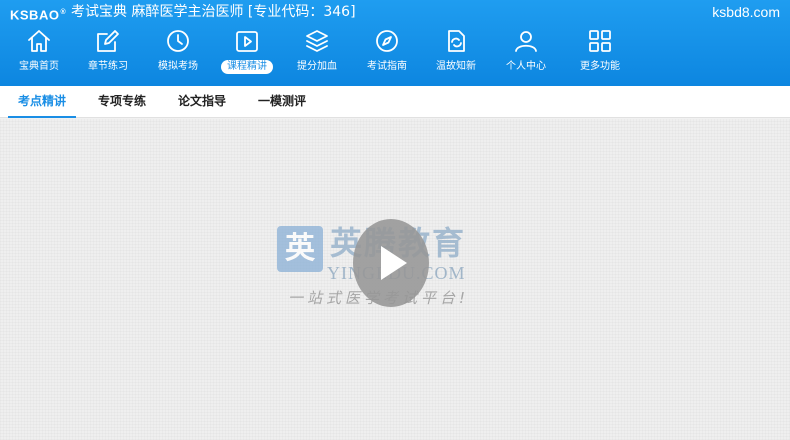 Image resolution: width=790 pixels, height=440 pixels. I want to click on nav-item-chapter-practice: 章节练习, so click(108, 54).